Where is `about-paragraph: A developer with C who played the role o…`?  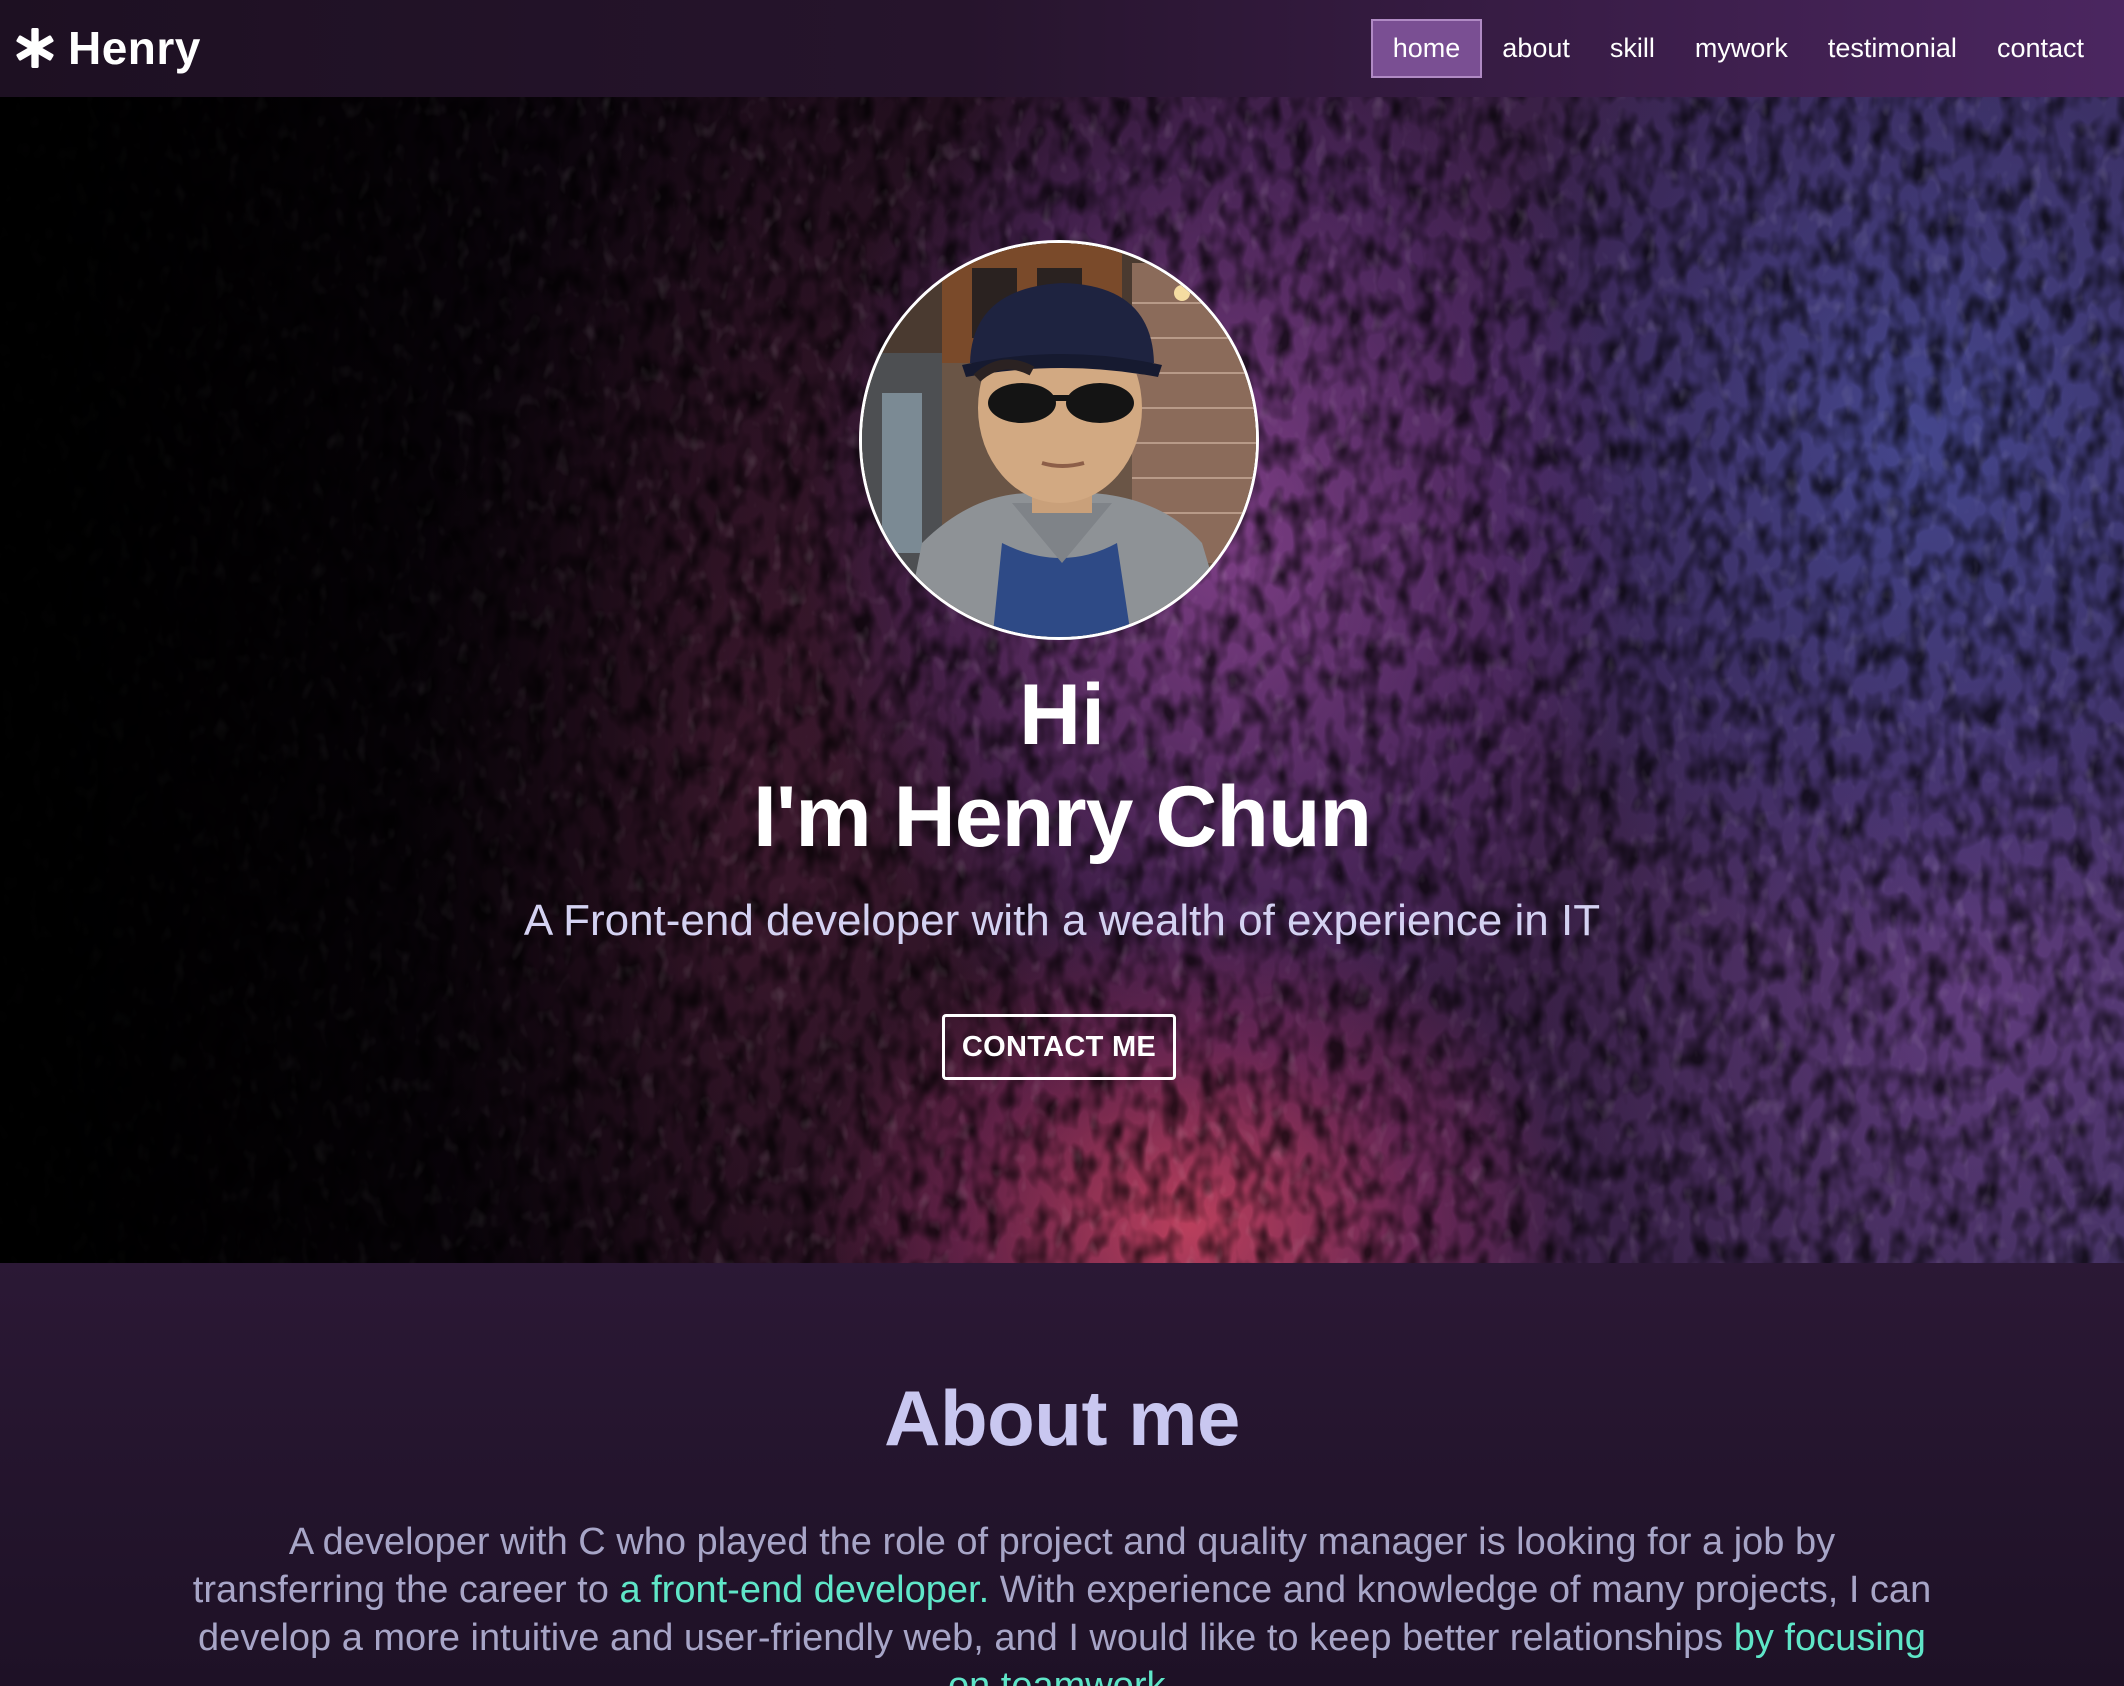 about-paragraph: A developer with C who played the role o… is located at coordinates (1062, 1602).